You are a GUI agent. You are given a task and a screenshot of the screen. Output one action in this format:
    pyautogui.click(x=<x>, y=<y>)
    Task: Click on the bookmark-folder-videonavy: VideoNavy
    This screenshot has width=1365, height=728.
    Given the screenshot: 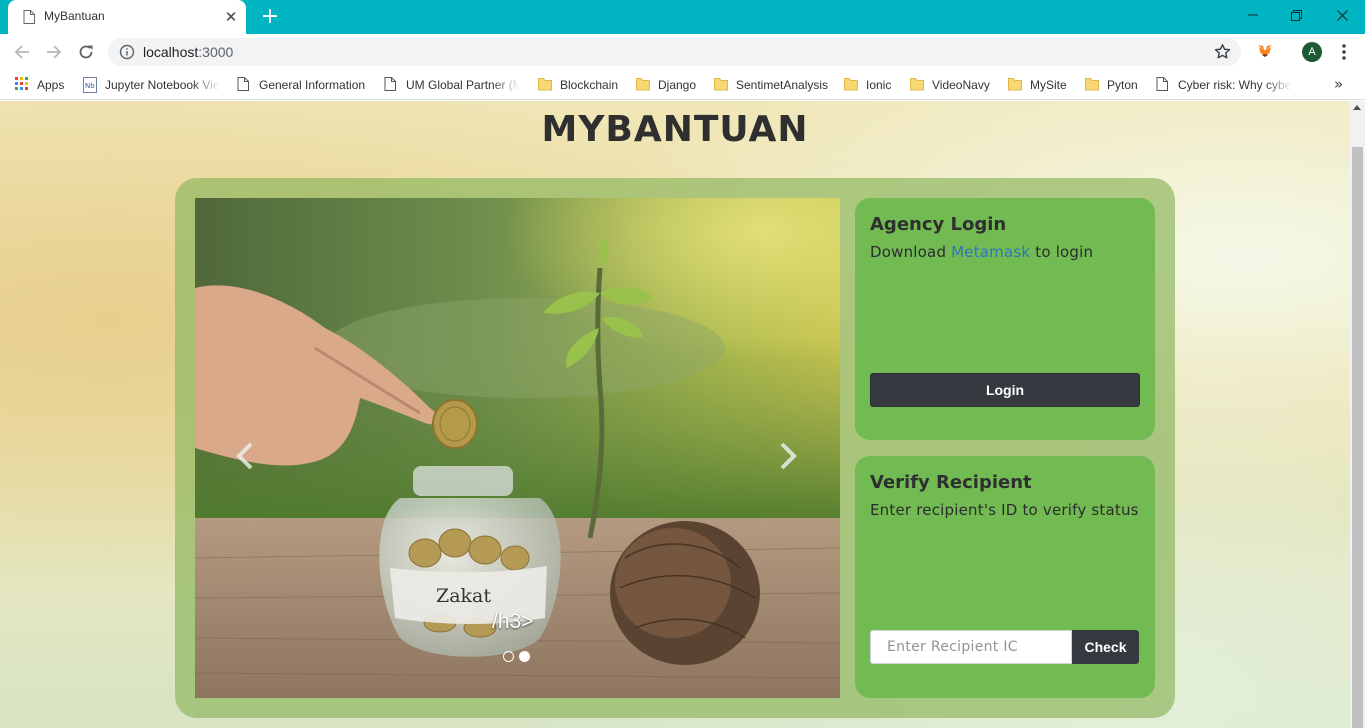 What is the action you would take?
    pyautogui.click(x=955, y=85)
    